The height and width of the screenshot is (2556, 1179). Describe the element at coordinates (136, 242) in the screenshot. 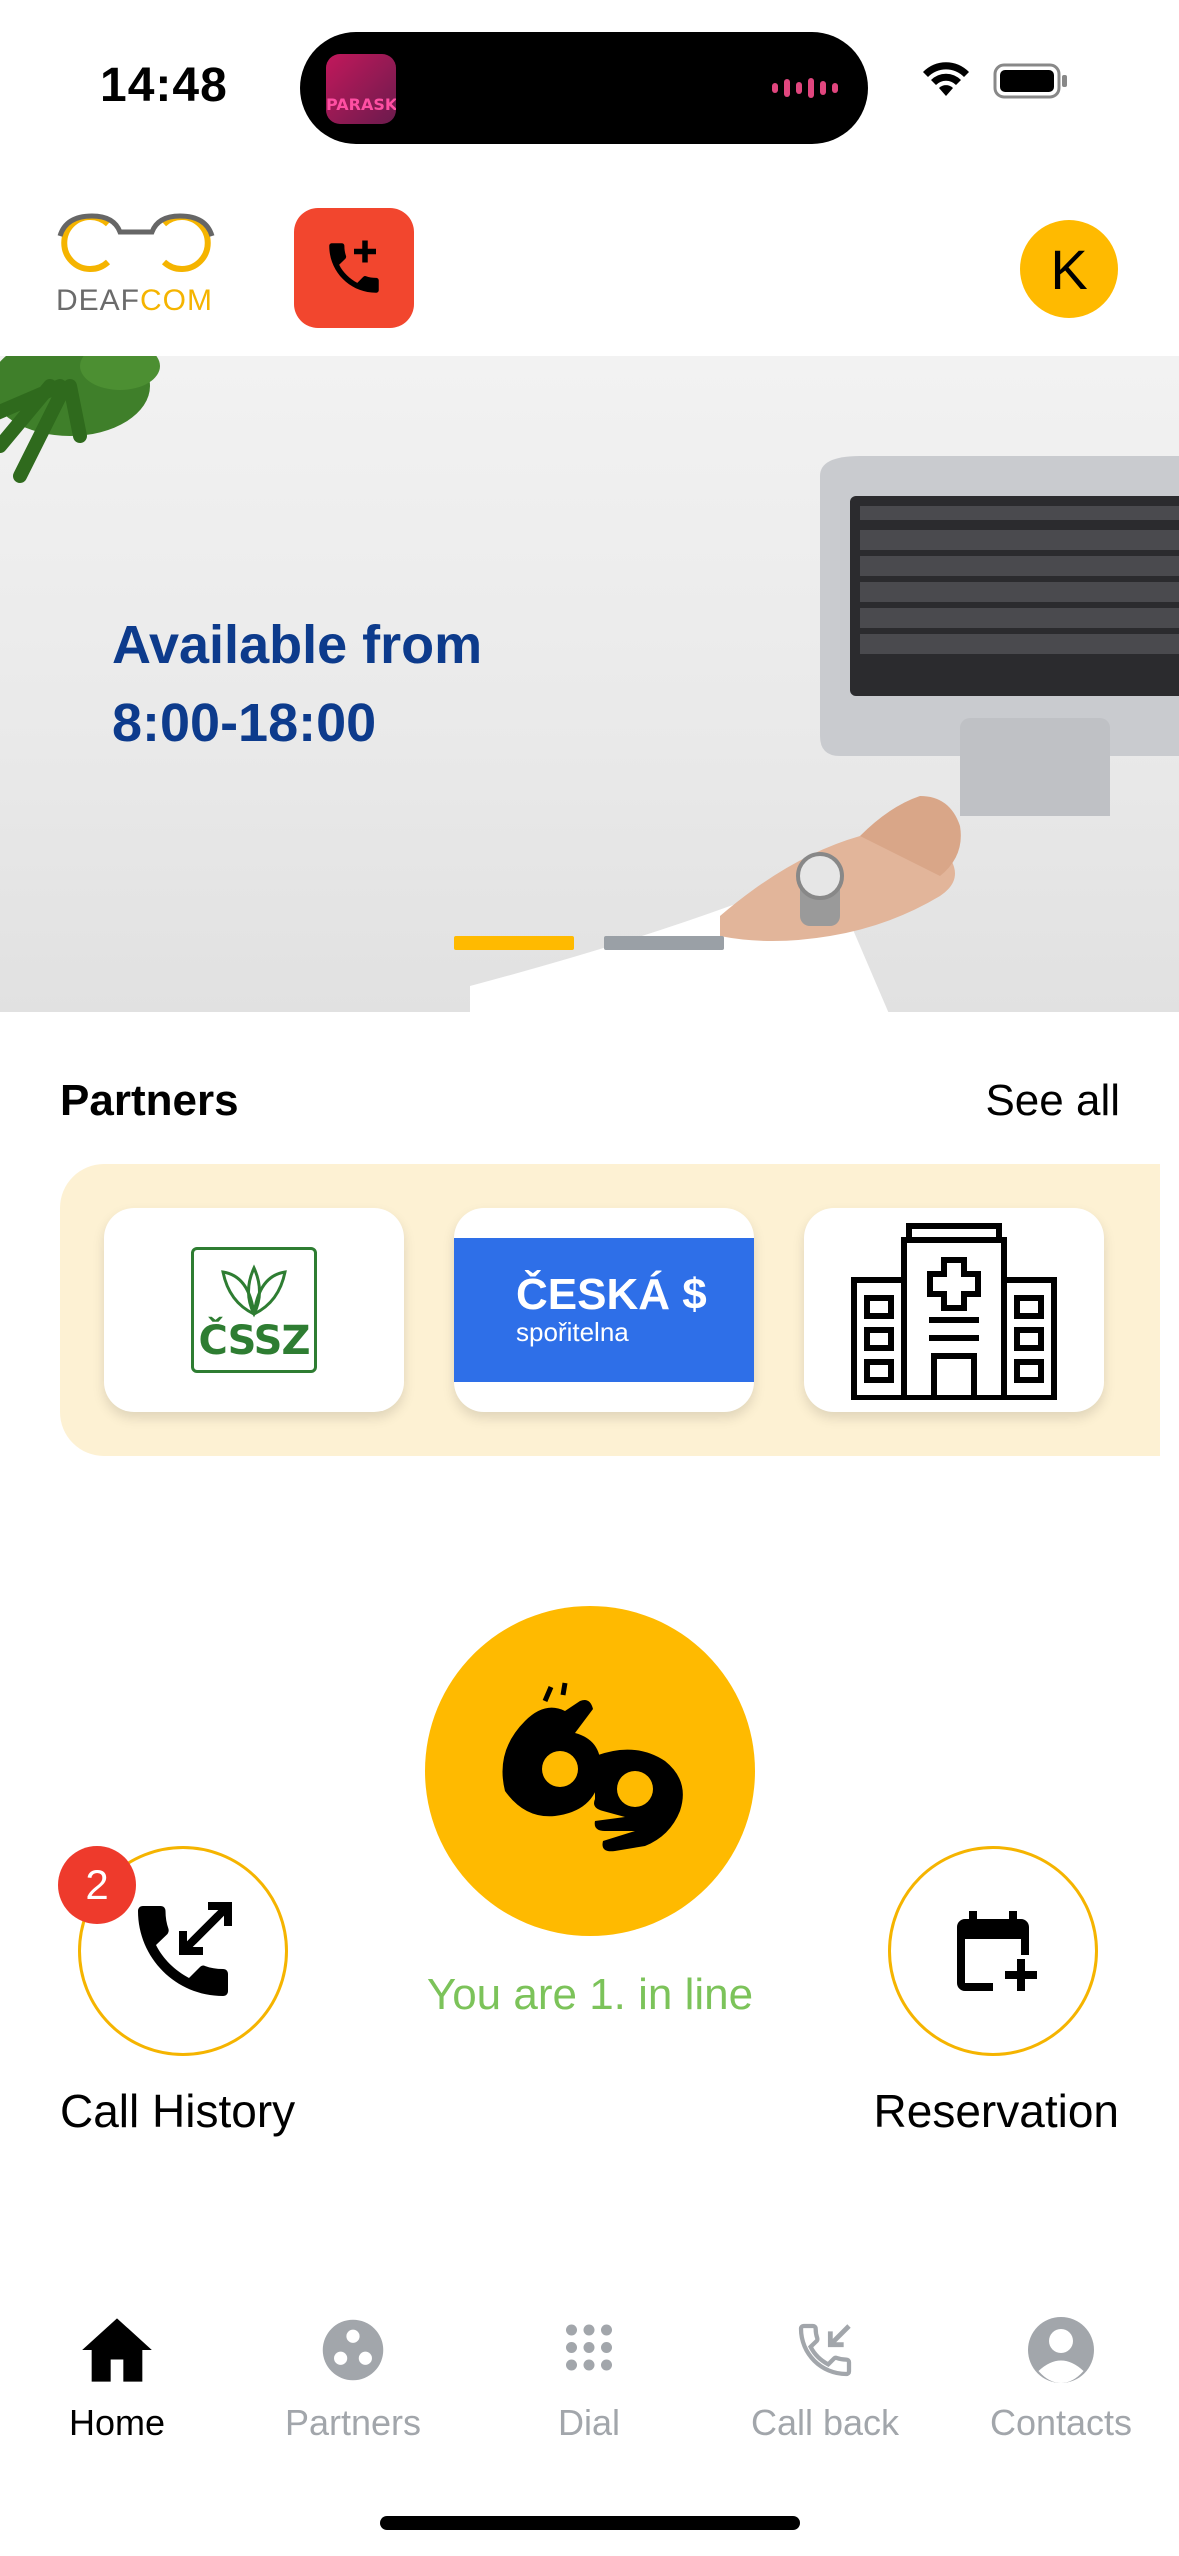

I see `logo-glasses-icon` at that location.